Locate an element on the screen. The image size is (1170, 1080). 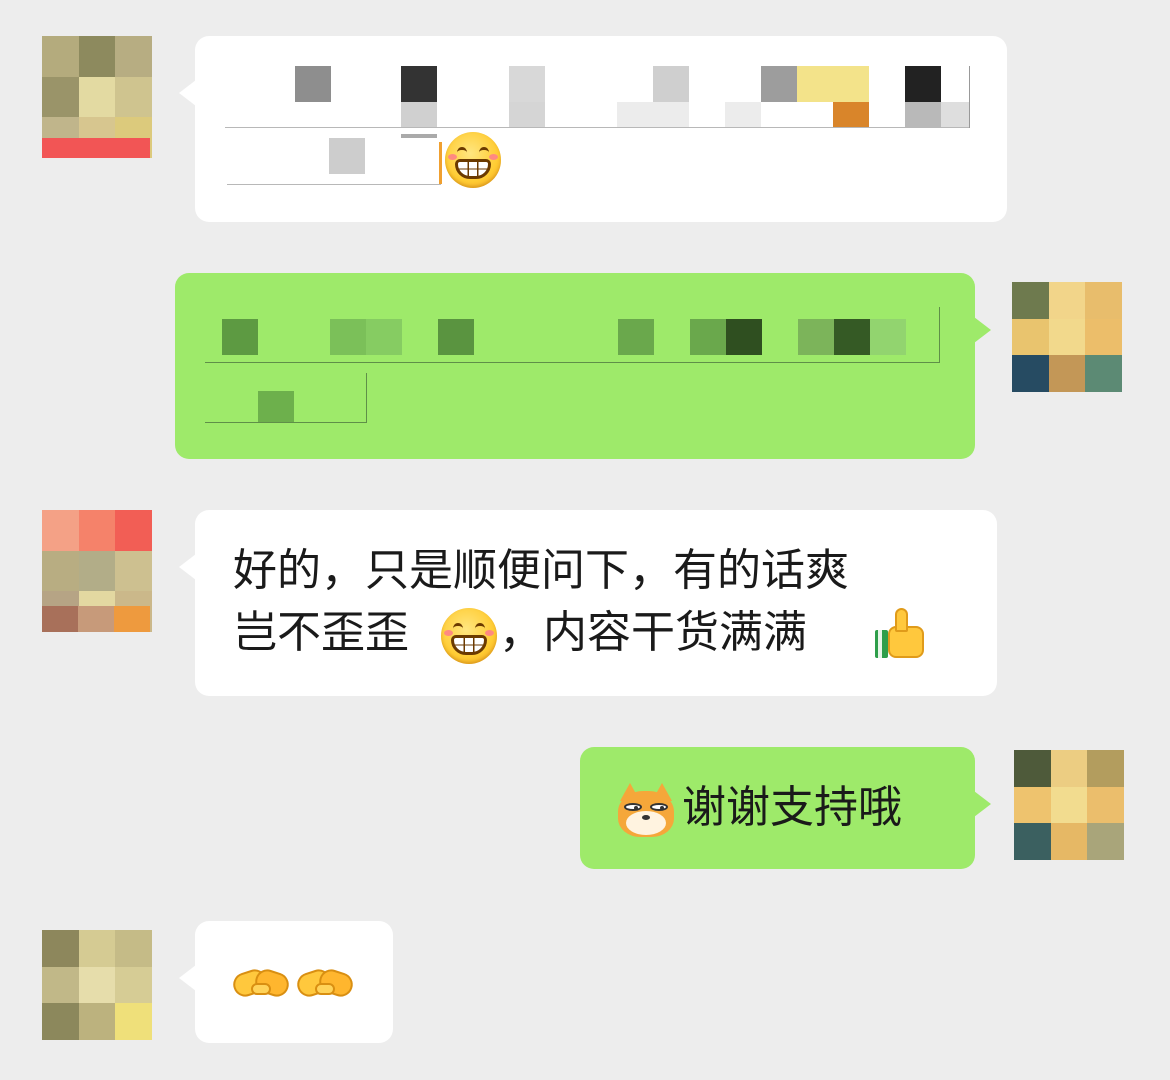
message-bubble-outgoing: 谢谢支持哦 is located at coordinates (785, 808).